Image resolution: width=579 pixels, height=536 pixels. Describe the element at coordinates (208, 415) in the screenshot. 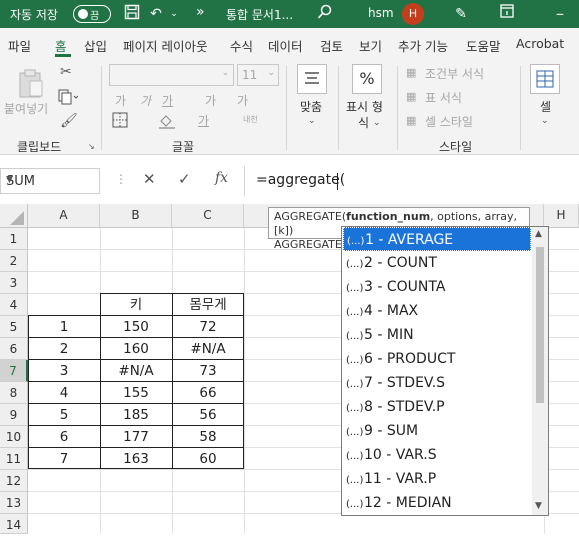

I see `cell-c9: 56` at that location.